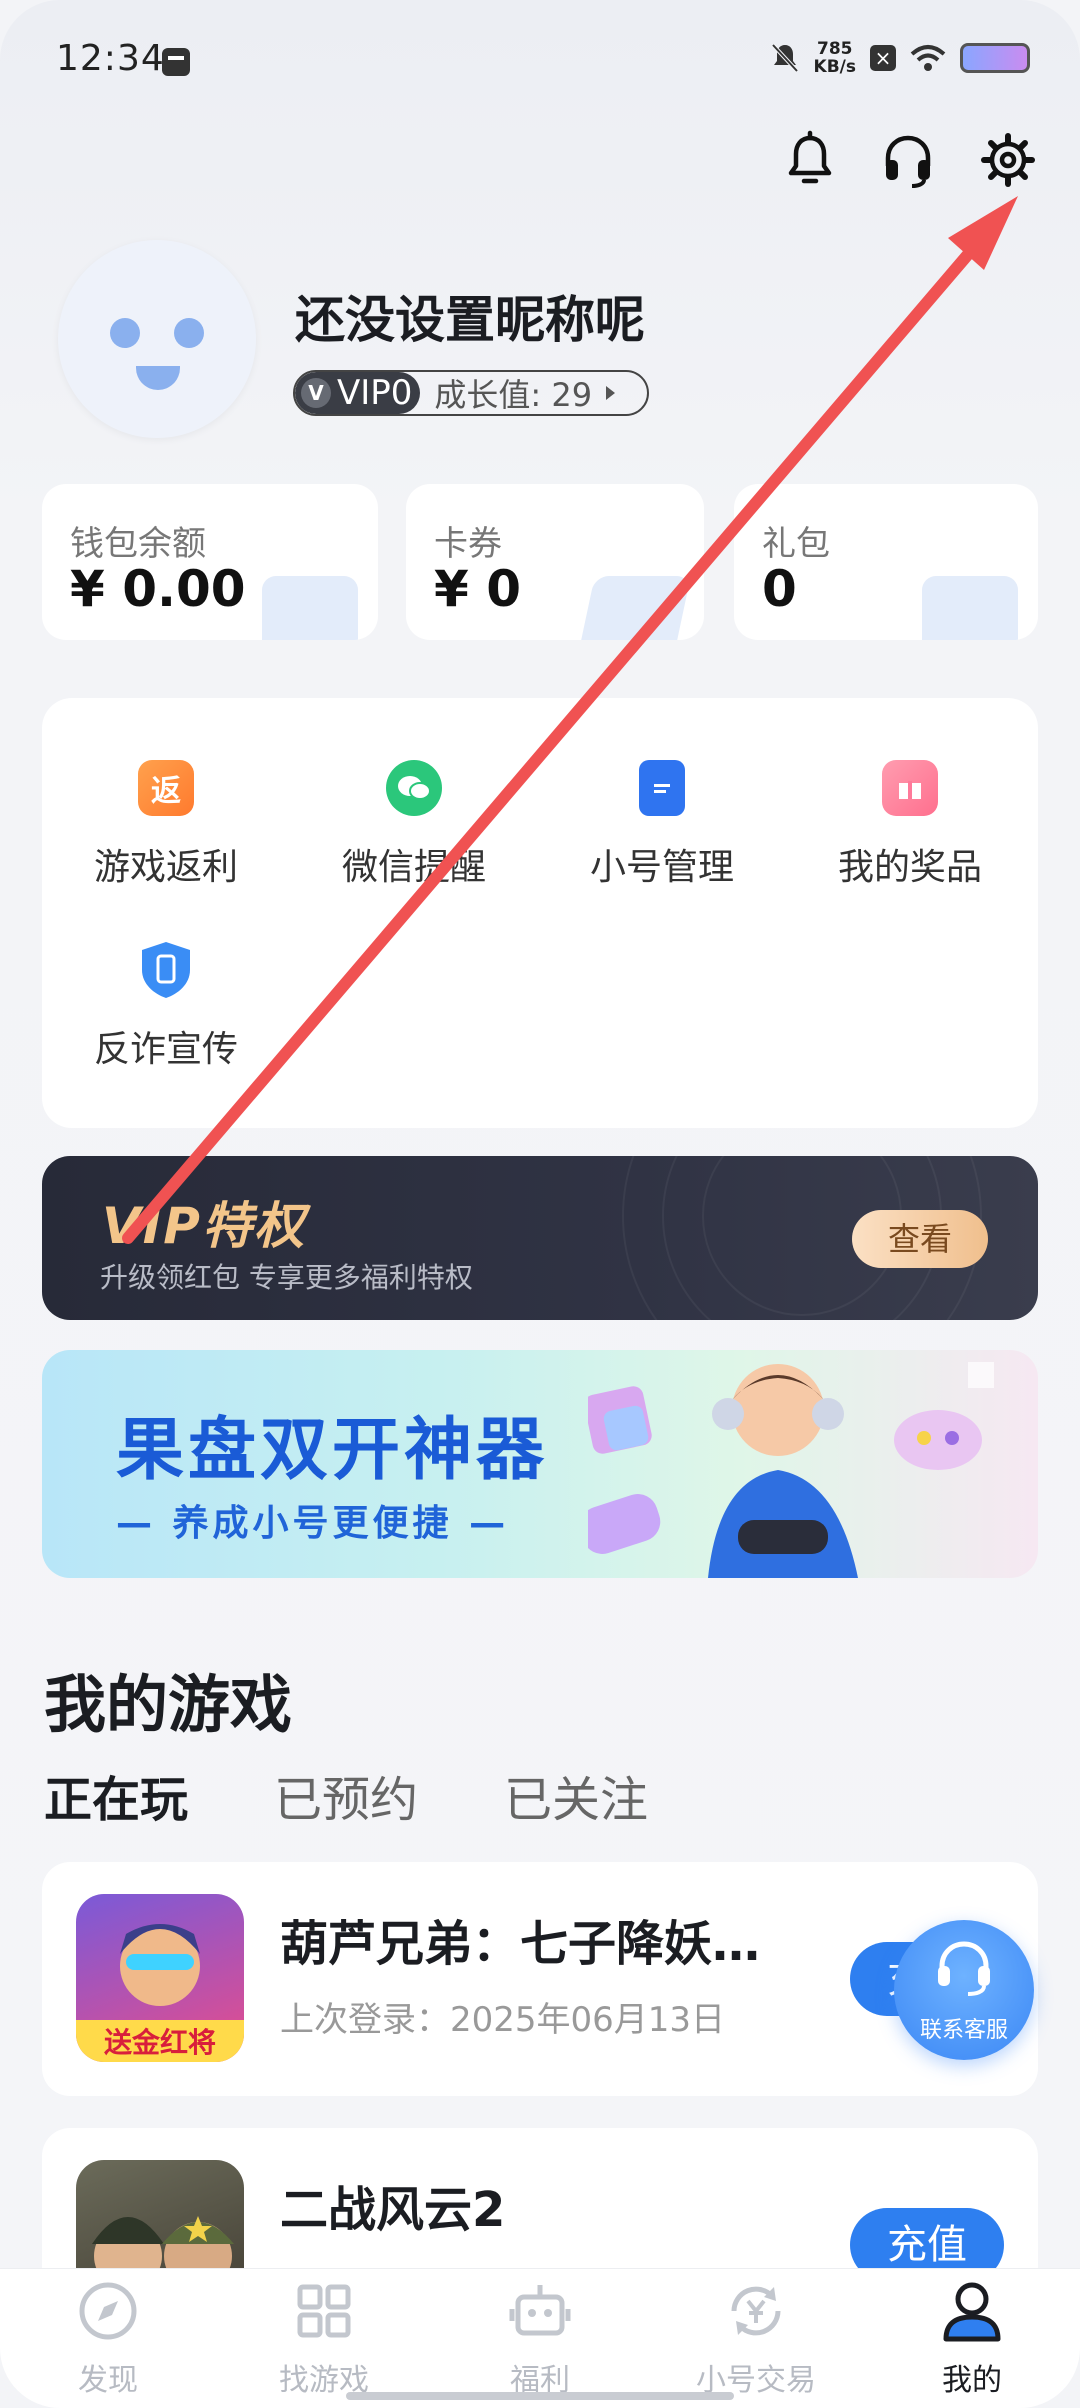 The height and width of the screenshot is (2408, 1080). I want to click on gift-pack-card: 礼包 0, so click(886, 562).